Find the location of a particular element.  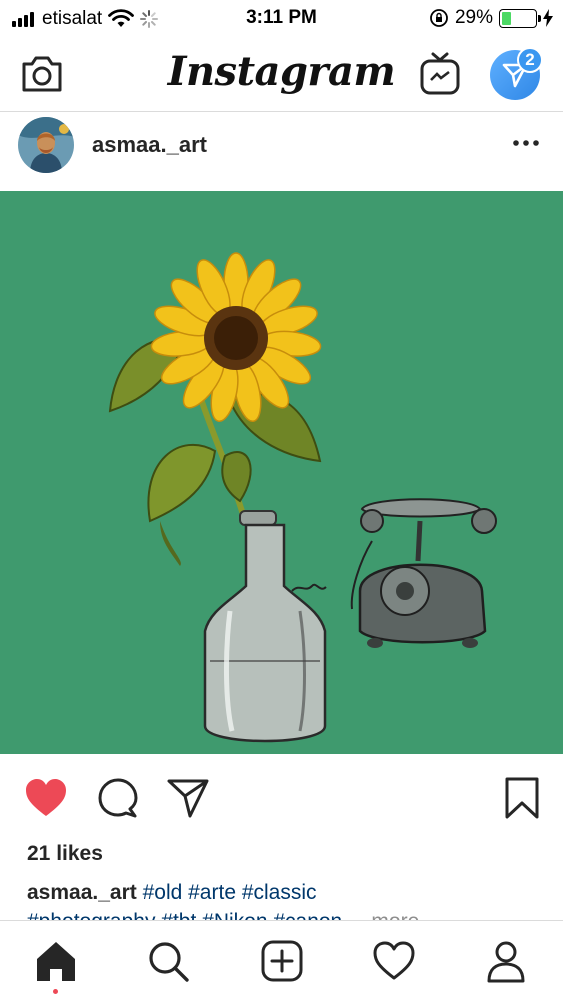

battery-icon is located at coordinates (520, 18).